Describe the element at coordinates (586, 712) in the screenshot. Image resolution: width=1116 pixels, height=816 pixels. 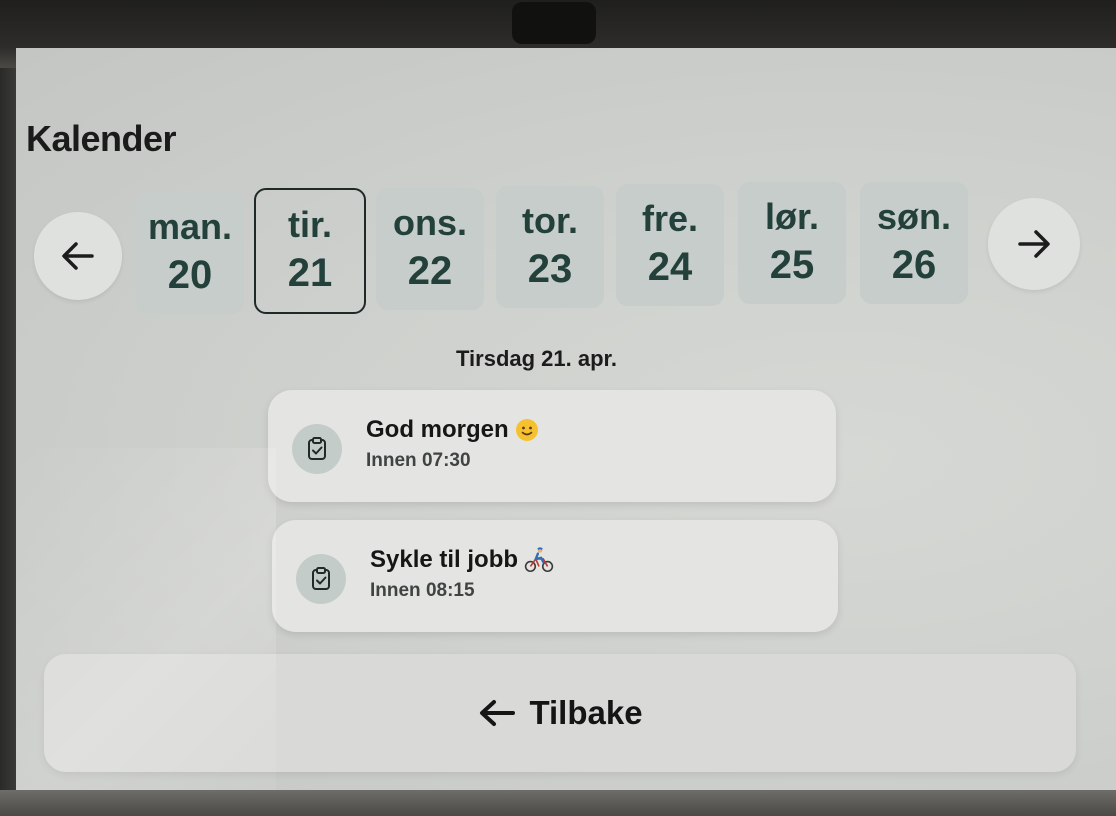
I see `back-button-label: Tilbake` at that location.